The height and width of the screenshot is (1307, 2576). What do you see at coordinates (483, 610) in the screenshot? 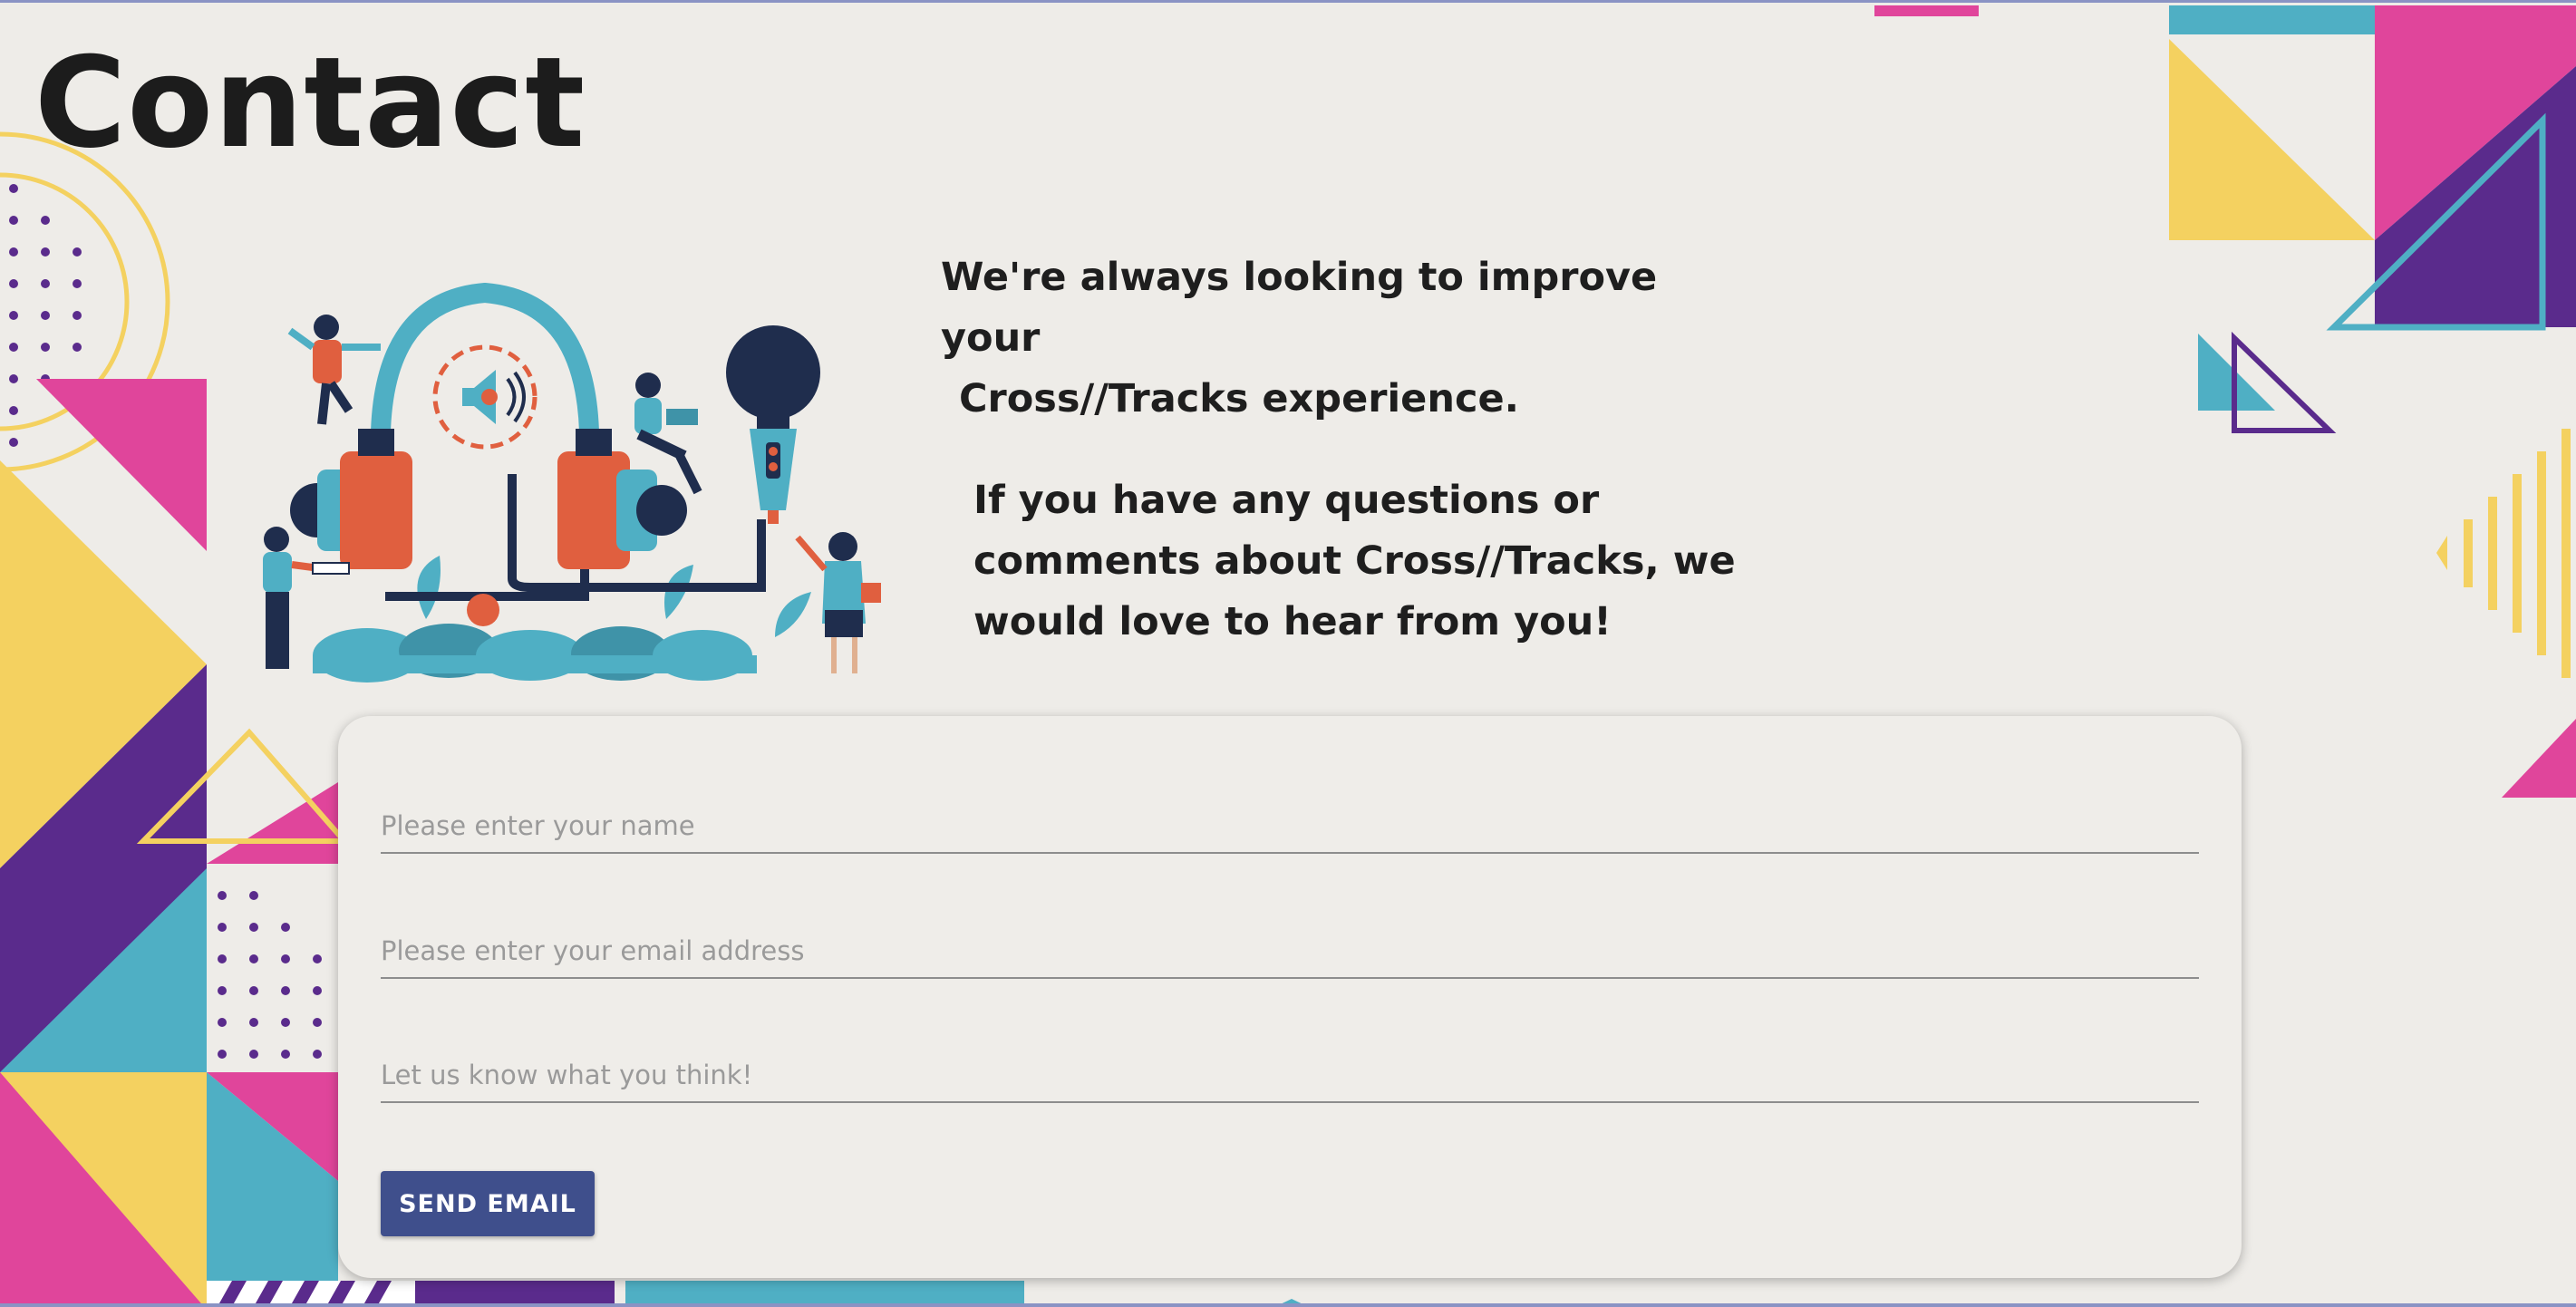
I see `cable-plug` at bounding box center [483, 610].